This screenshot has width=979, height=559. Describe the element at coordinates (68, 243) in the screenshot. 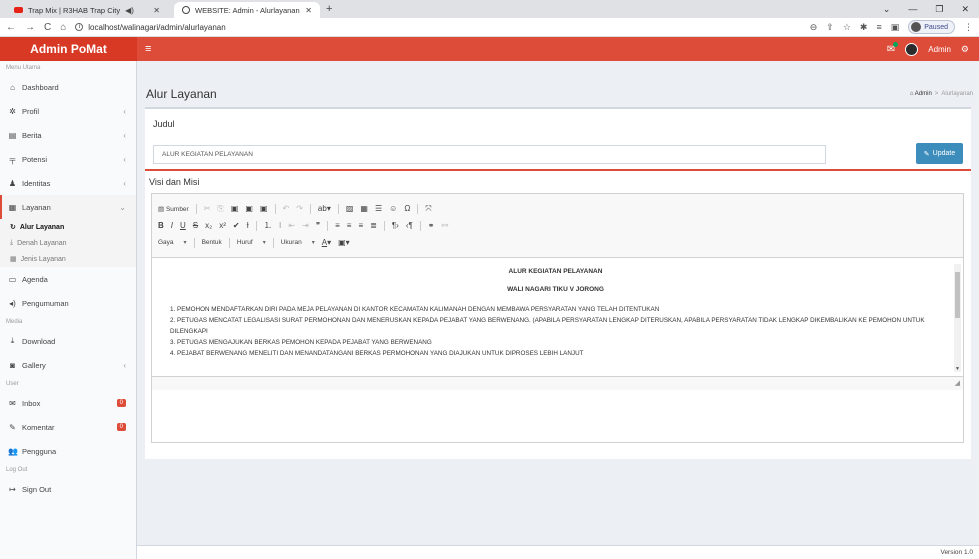

I see `sidebar-subitem-denah-layanan: ⤓ Denah Layanan` at that location.